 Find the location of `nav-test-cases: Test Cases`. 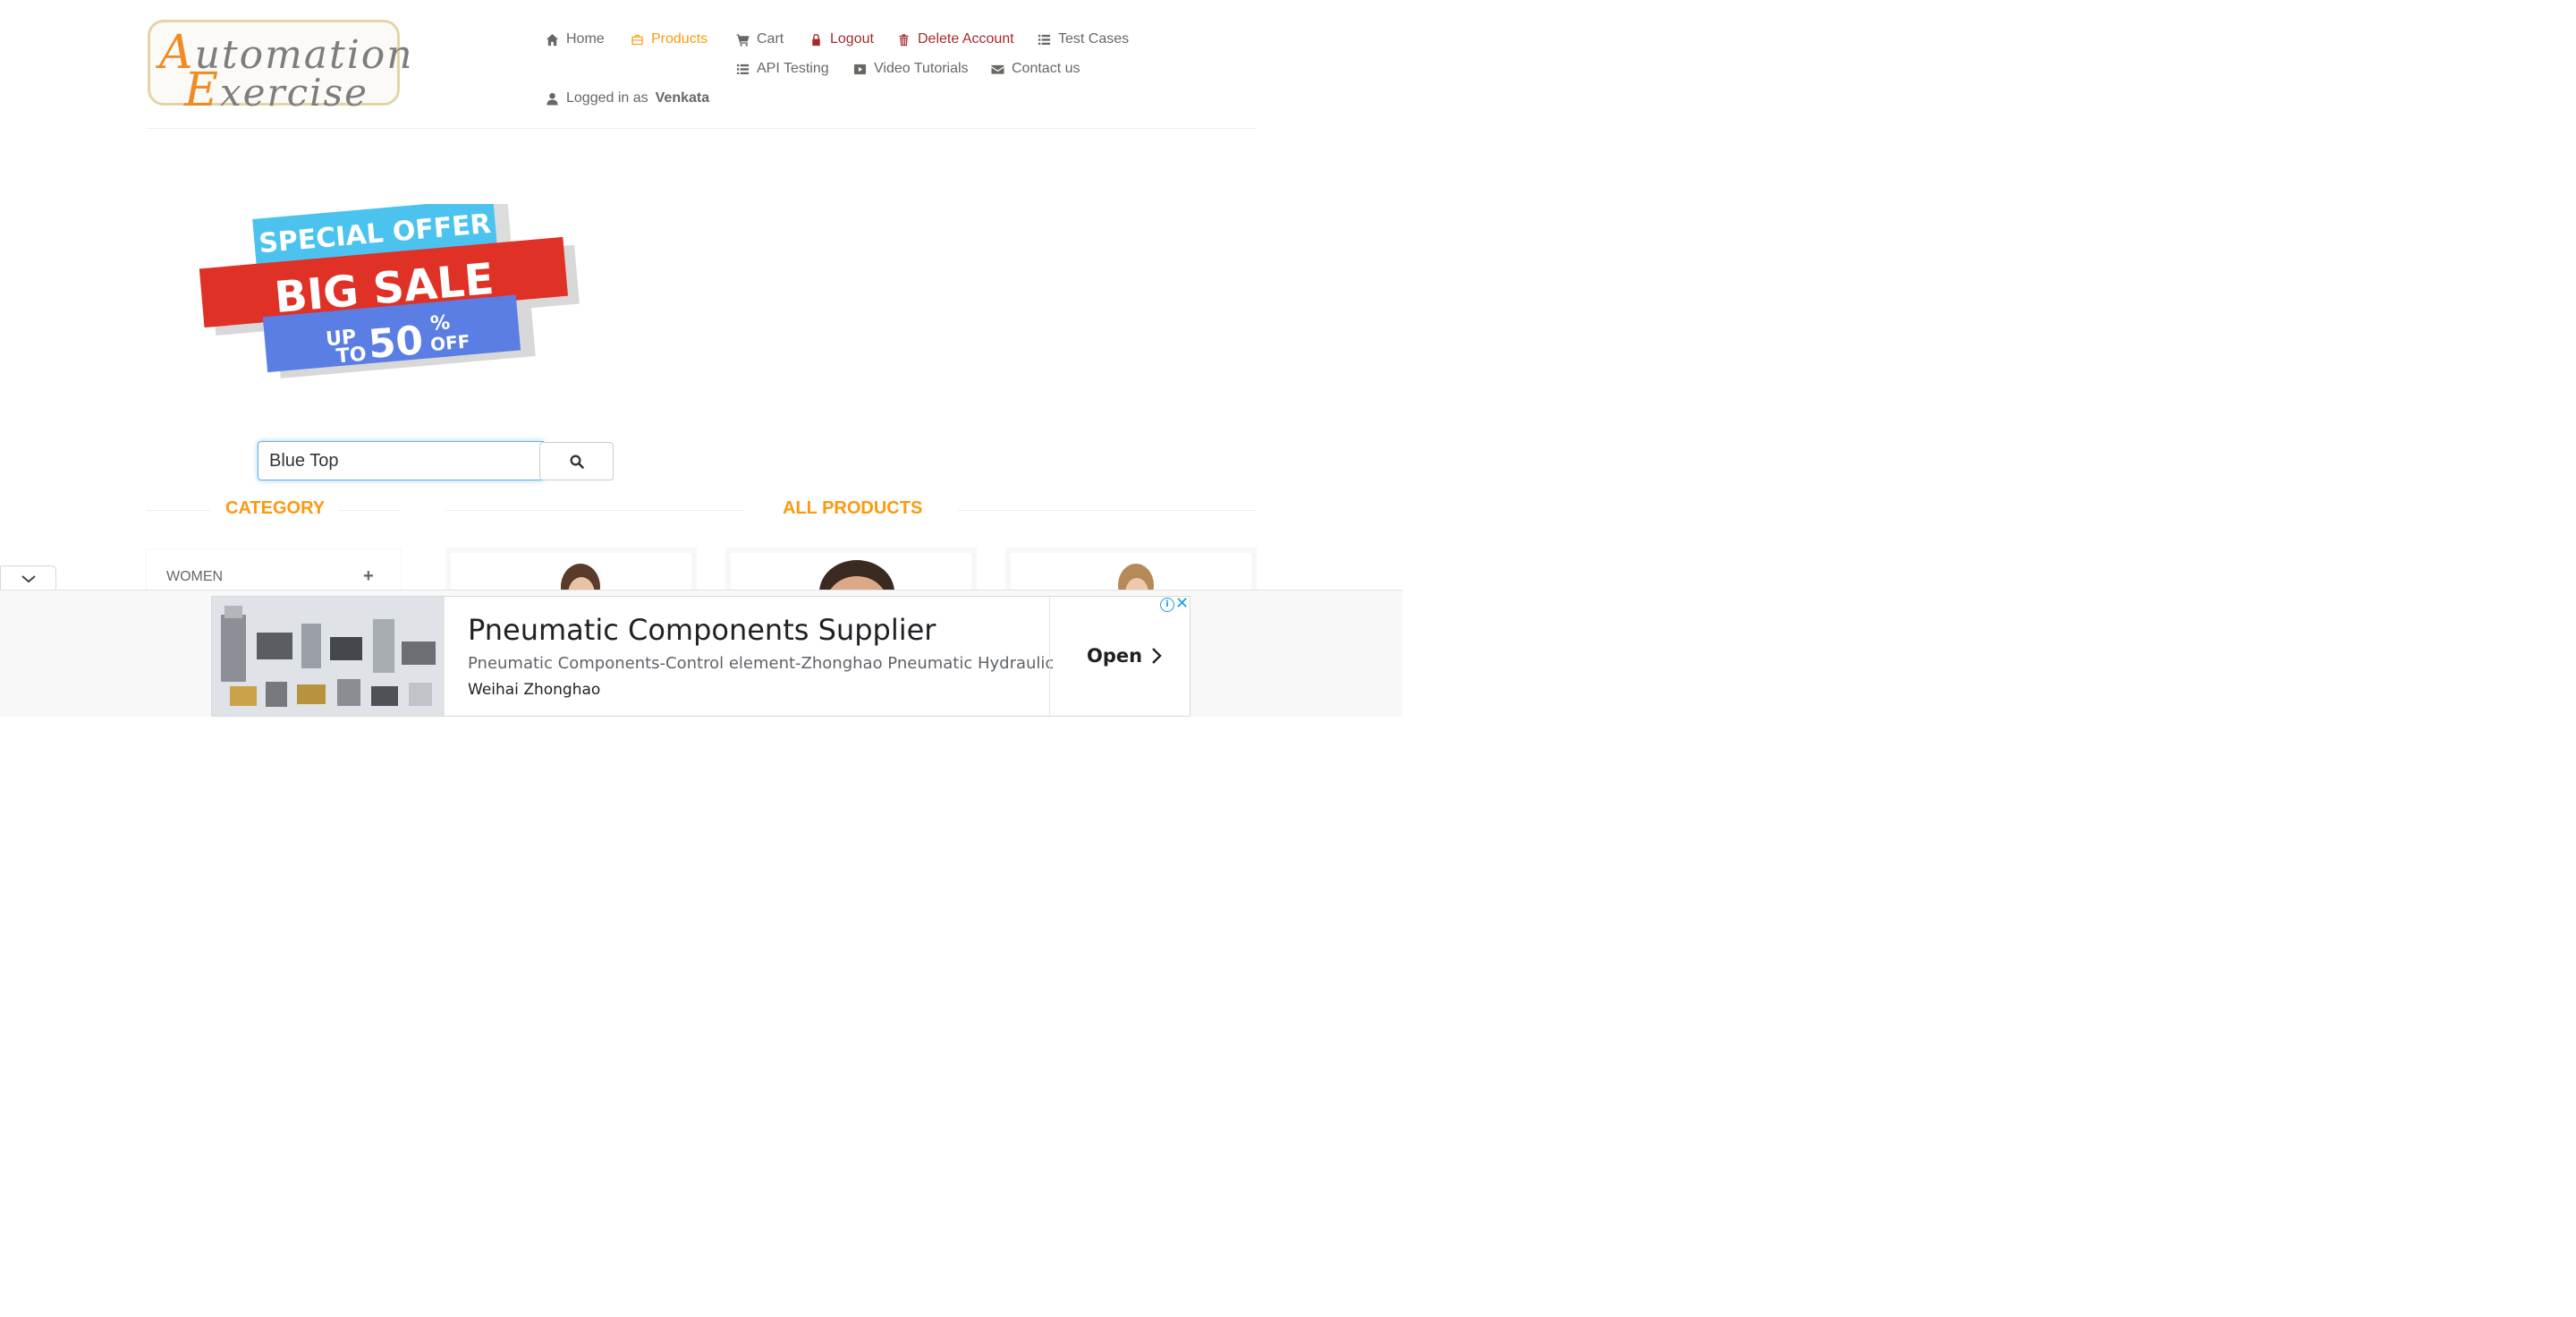

nav-test-cases: Test Cases is located at coordinates (1083, 39).